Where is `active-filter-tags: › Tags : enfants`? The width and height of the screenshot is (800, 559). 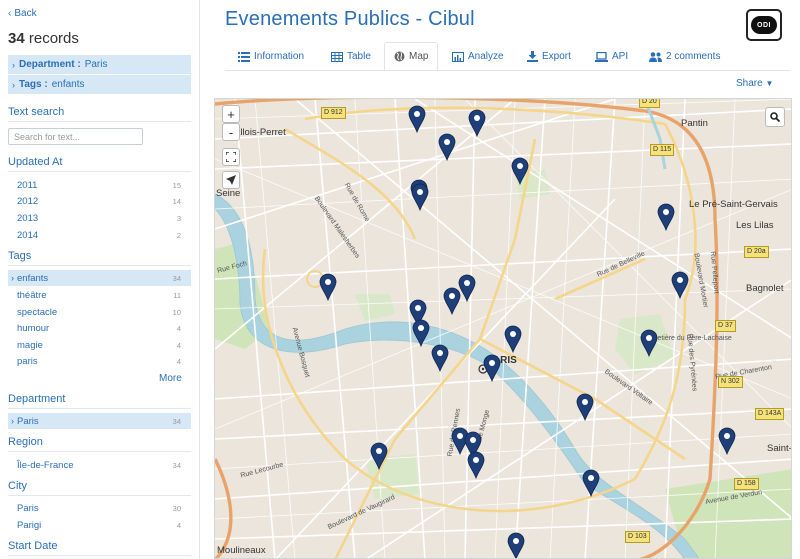
active-filter-tags: › Tags : enfants is located at coordinates (99, 84).